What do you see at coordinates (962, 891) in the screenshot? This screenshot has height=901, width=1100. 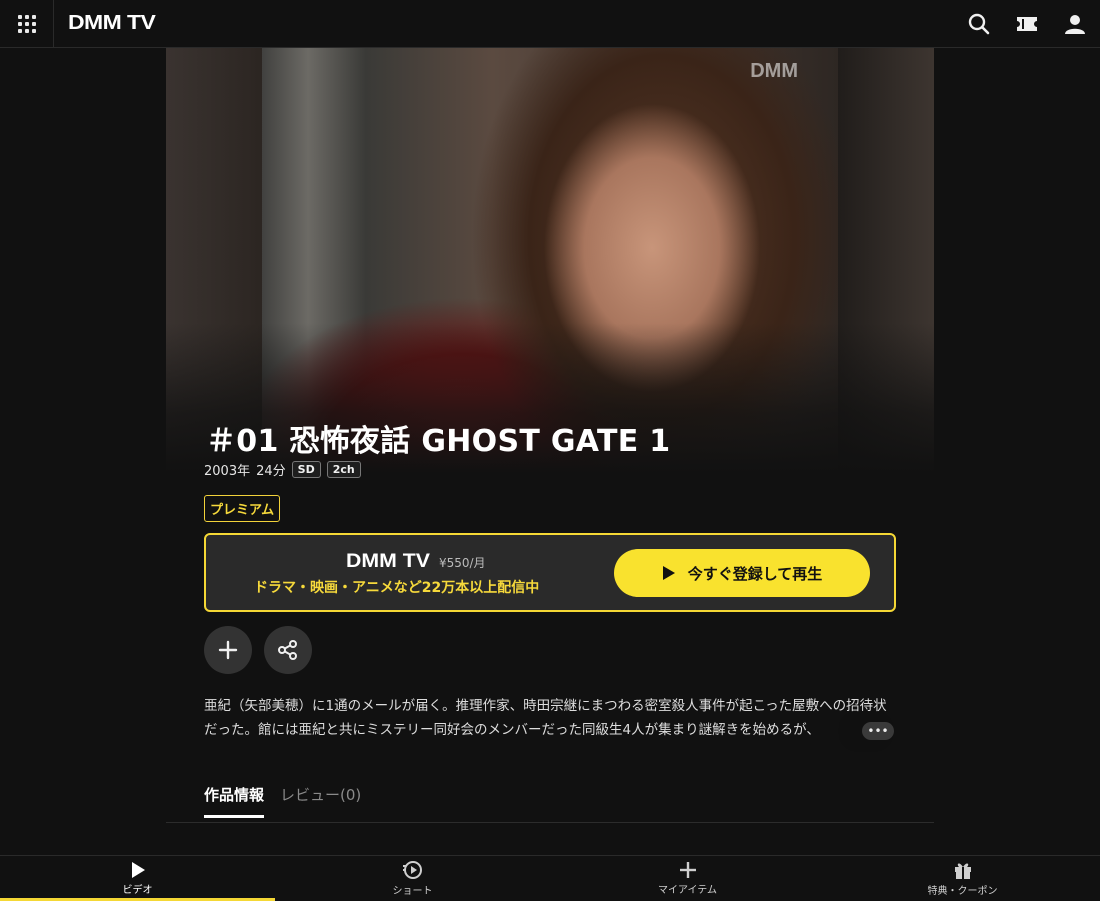 I see `nav-coupons-label: 特典・クーポン` at bounding box center [962, 891].